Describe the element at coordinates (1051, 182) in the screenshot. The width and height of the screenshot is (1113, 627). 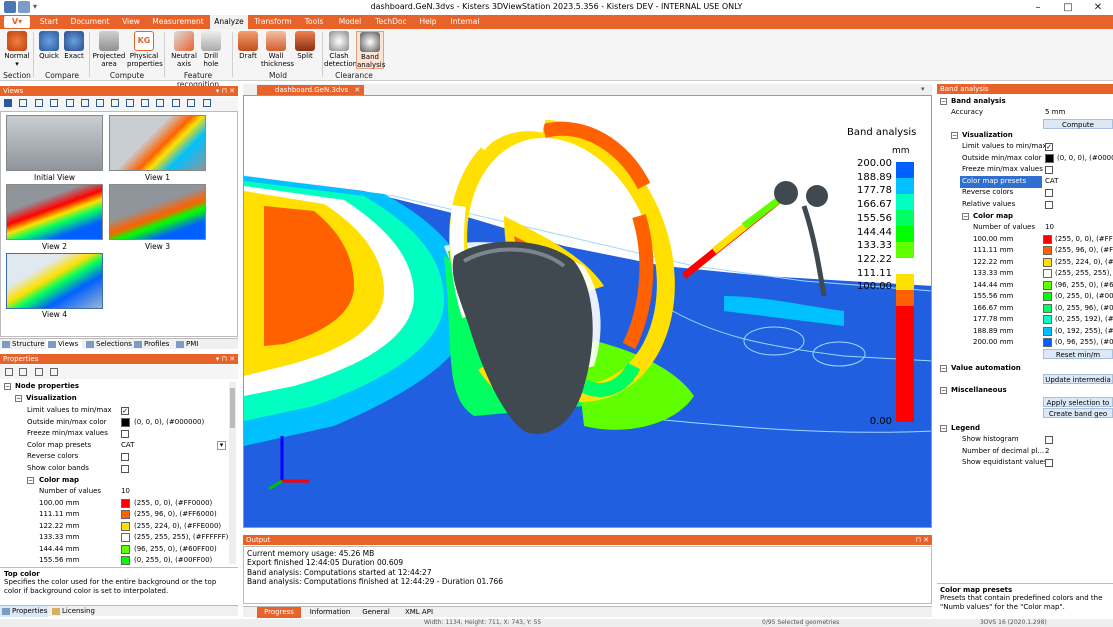
I see `color-map-presets-value: CAT` at that location.